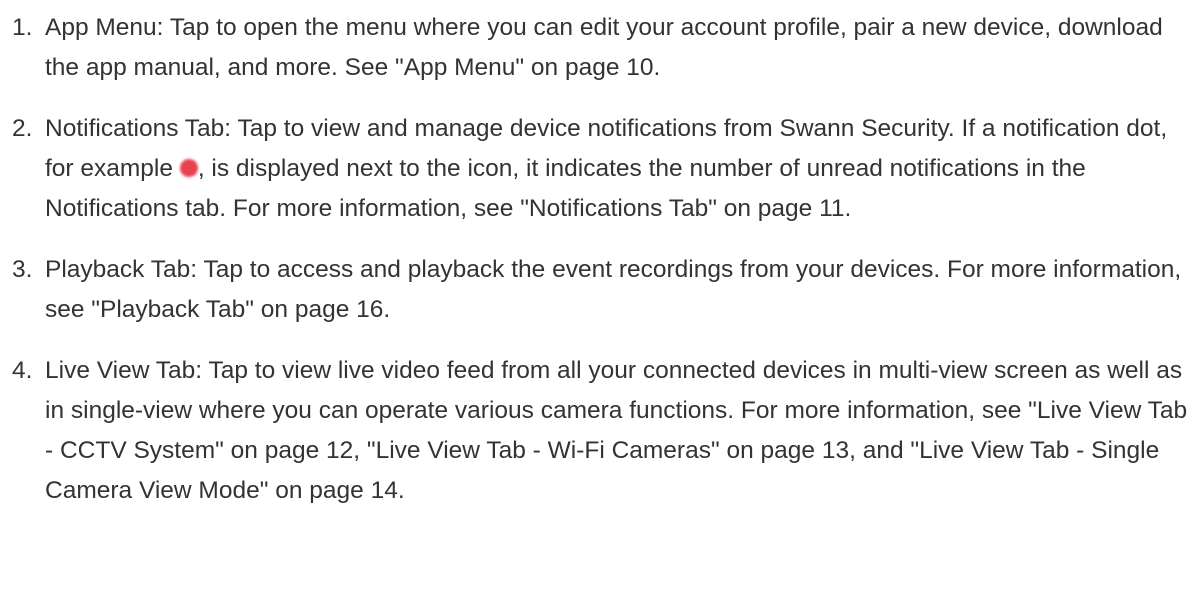 The height and width of the screenshot is (592, 1192). What do you see at coordinates (22, 370) in the screenshot?
I see `item-number: 4.` at bounding box center [22, 370].